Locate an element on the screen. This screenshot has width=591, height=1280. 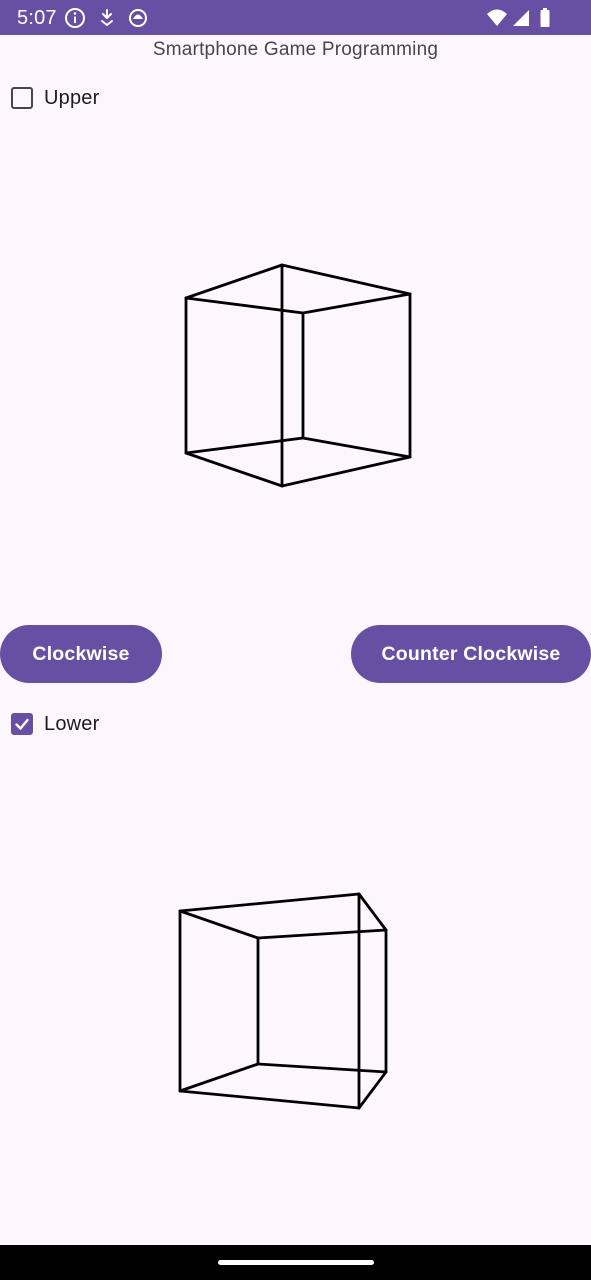
app-title: Smartphone Game Programming is located at coordinates (295, 49).